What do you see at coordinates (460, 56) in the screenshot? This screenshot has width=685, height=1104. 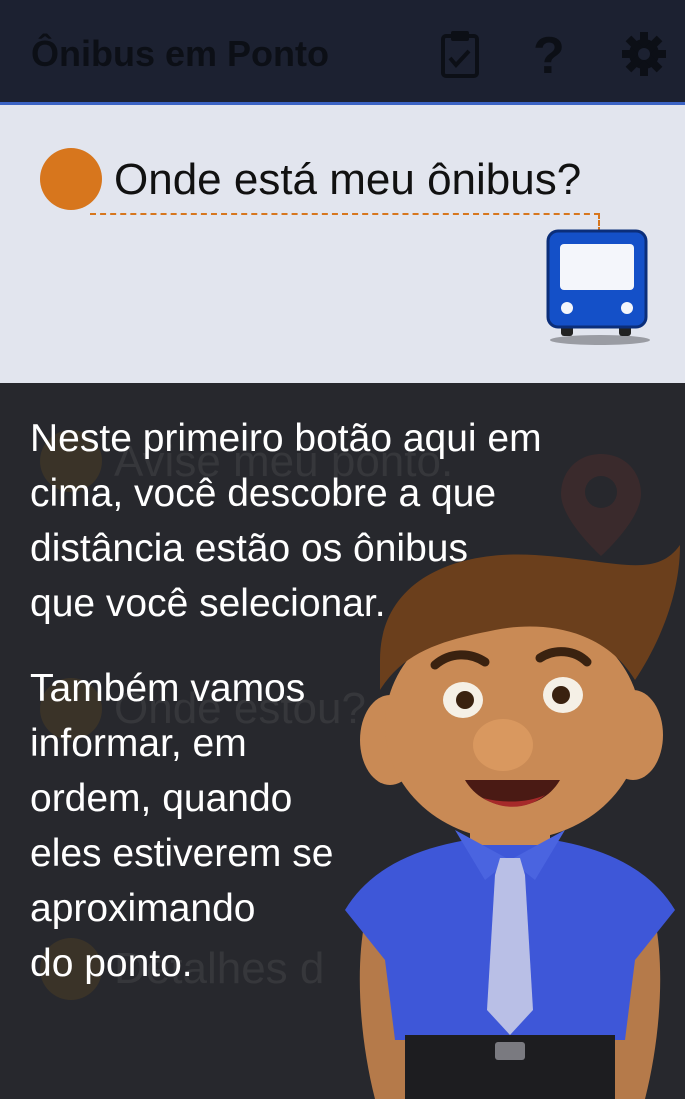 I see `checklist-icon` at bounding box center [460, 56].